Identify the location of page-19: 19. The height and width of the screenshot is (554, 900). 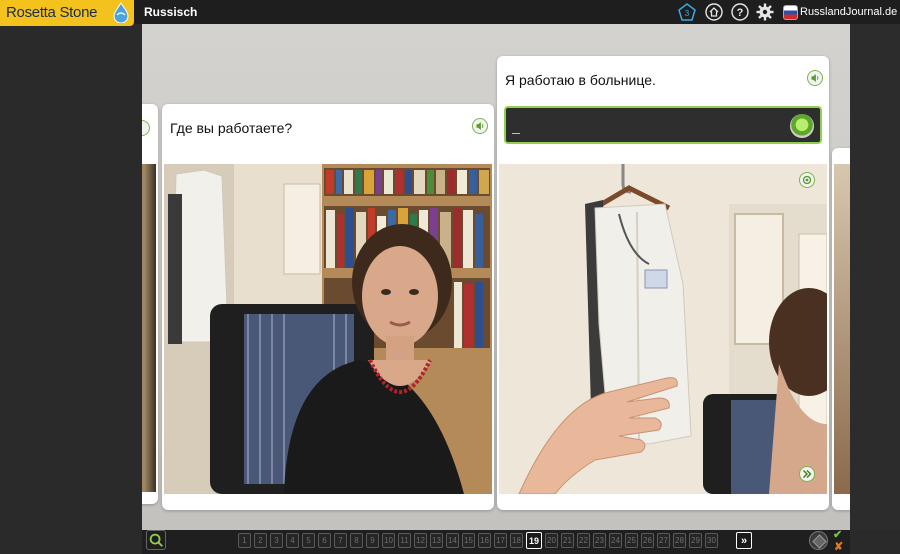
(534, 540).